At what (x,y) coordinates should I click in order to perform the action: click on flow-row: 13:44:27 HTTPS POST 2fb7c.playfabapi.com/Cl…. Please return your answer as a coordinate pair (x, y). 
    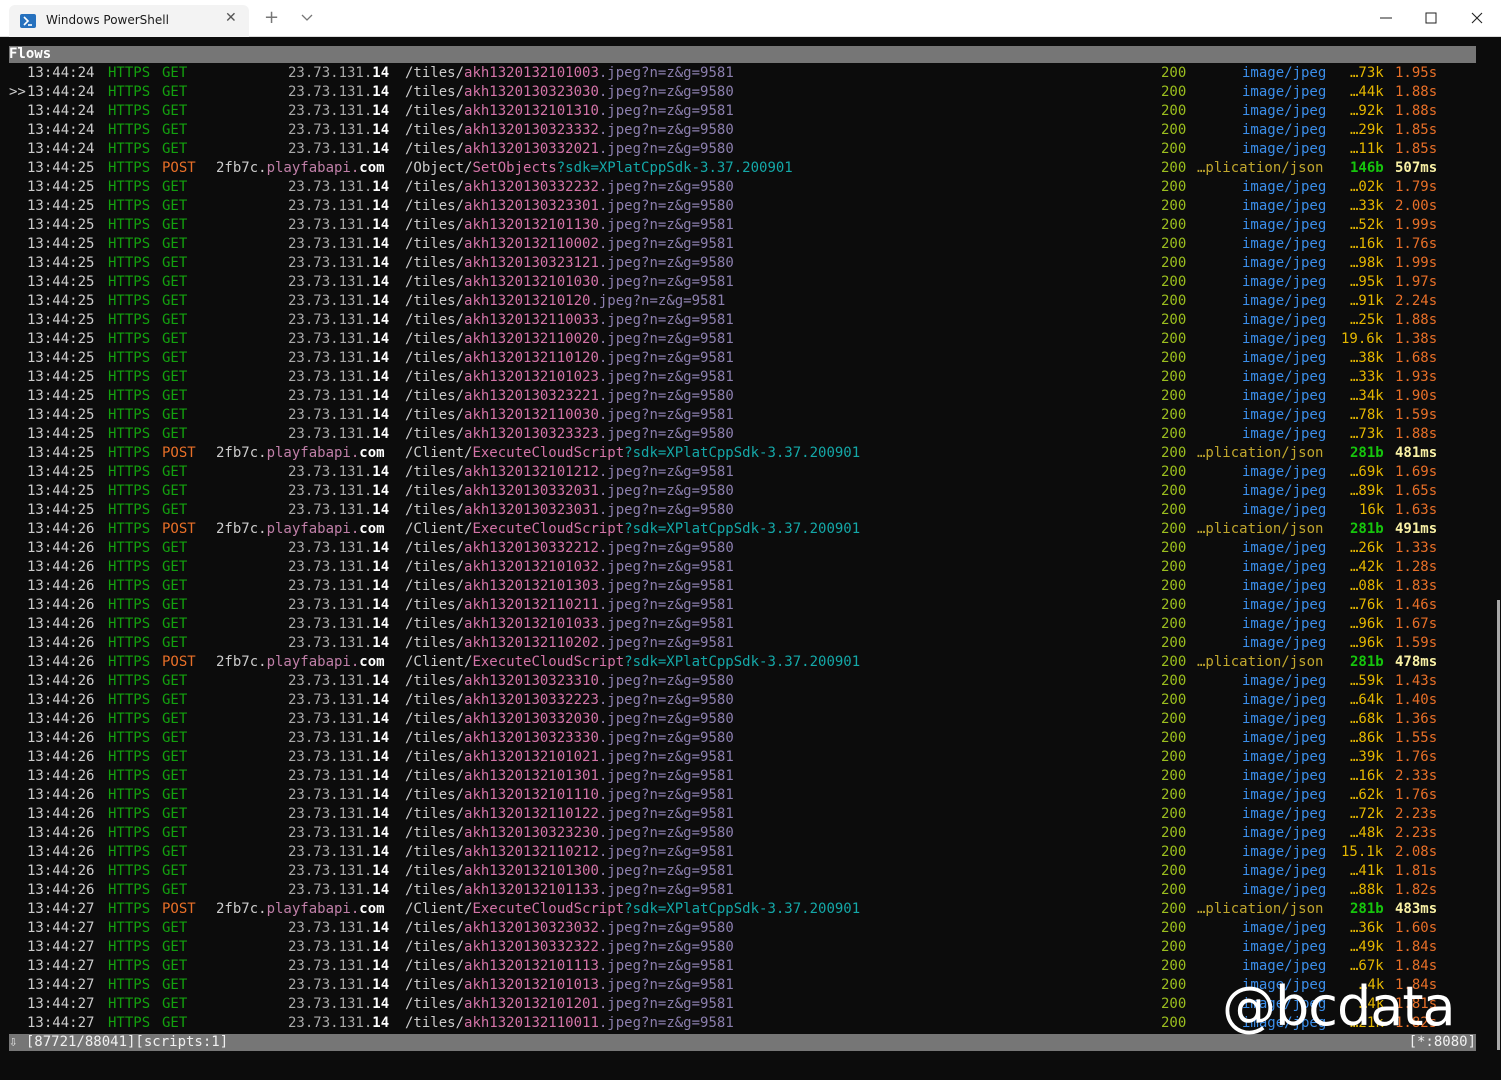
    Looking at the image, I should click on (742, 909).